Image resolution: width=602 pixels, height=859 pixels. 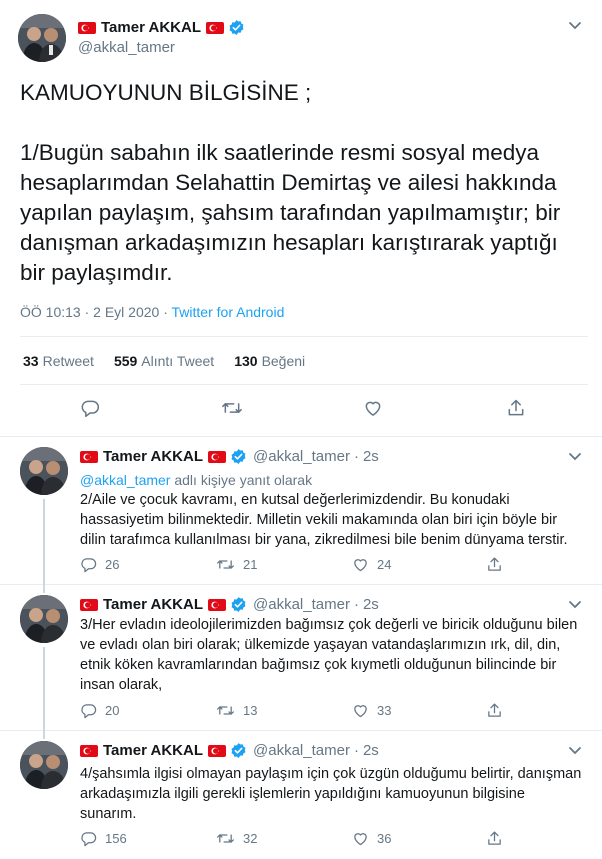 I want to click on retweet-stat: 33 Retweet, so click(x=58, y=361).